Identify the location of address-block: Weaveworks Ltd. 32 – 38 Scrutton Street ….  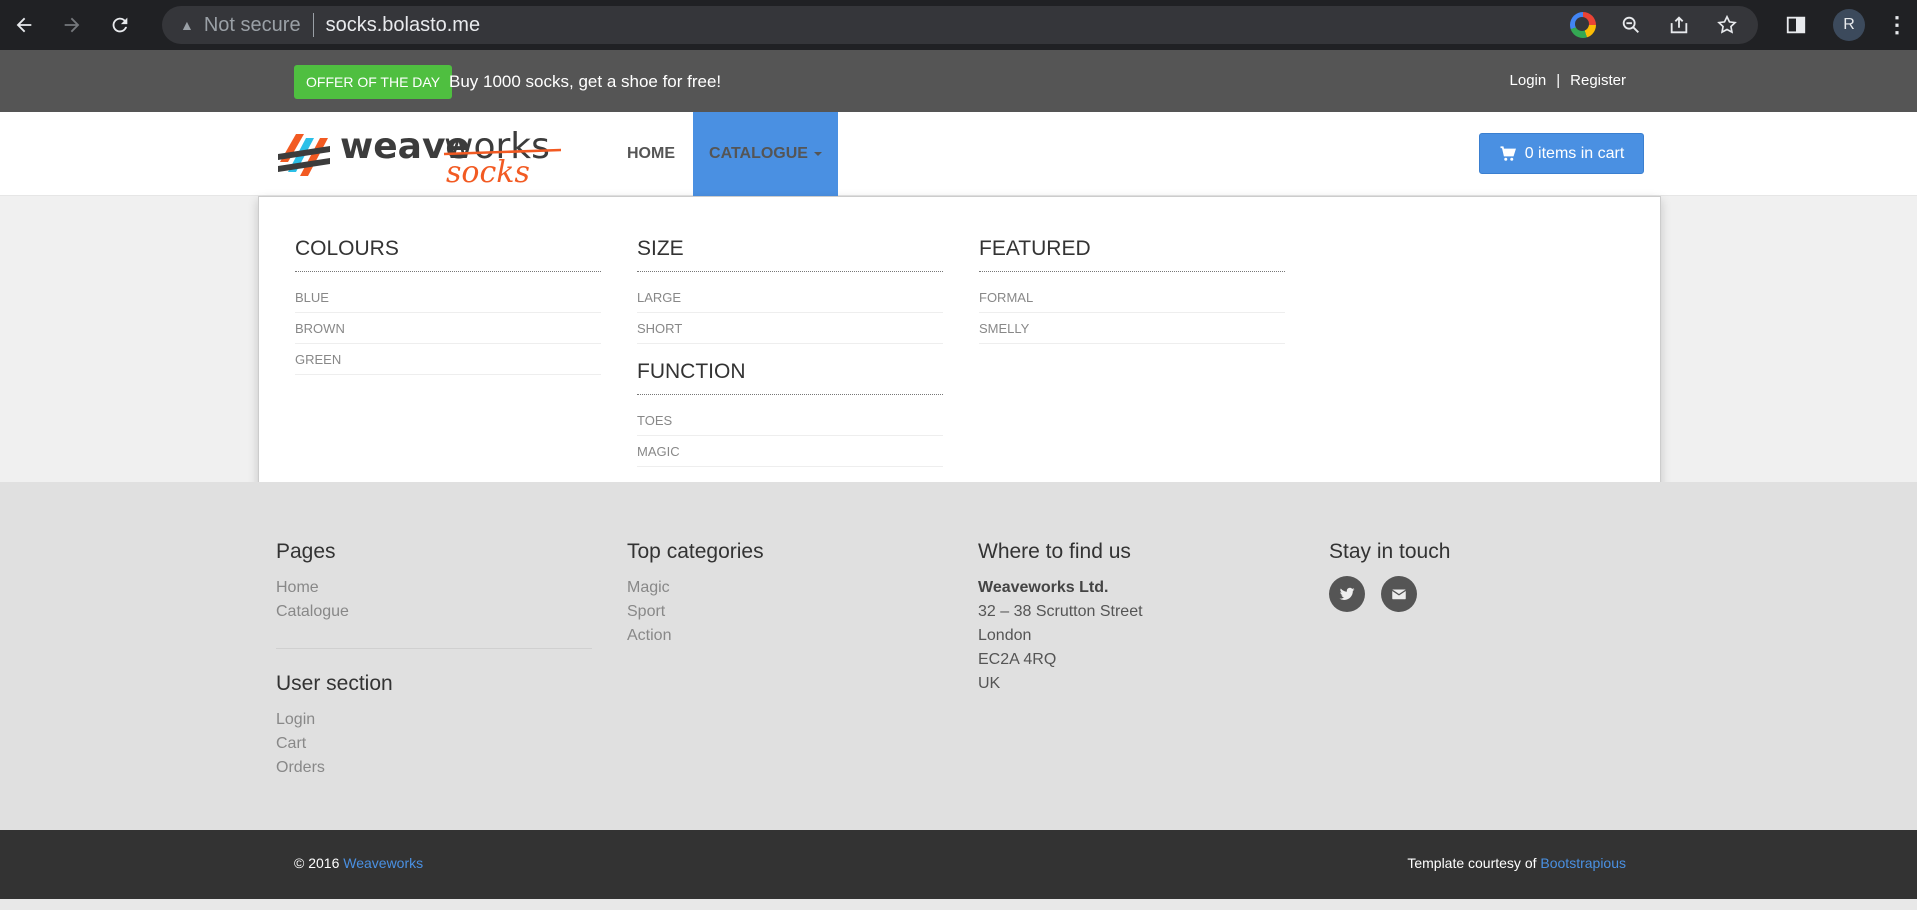
(1060, 636).